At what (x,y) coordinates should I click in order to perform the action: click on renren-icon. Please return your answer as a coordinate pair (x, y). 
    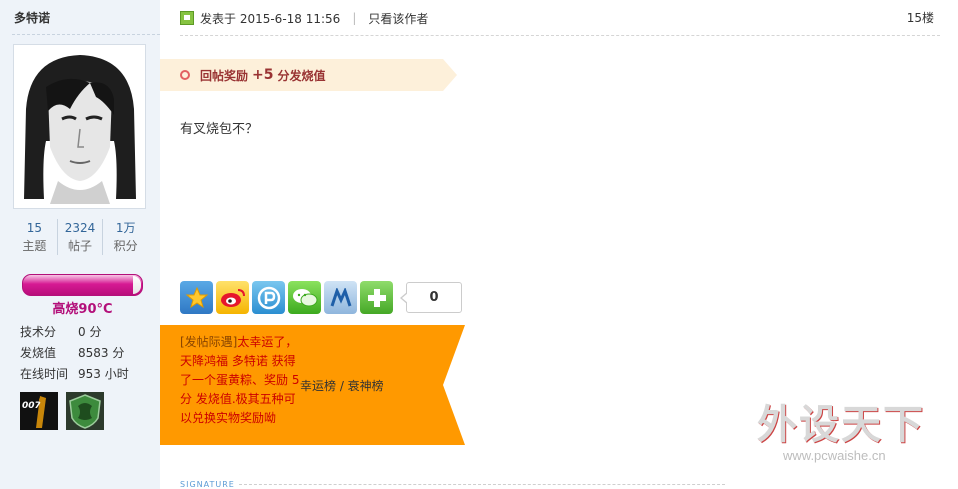
    Looking at the image, I should click on (340, 297).